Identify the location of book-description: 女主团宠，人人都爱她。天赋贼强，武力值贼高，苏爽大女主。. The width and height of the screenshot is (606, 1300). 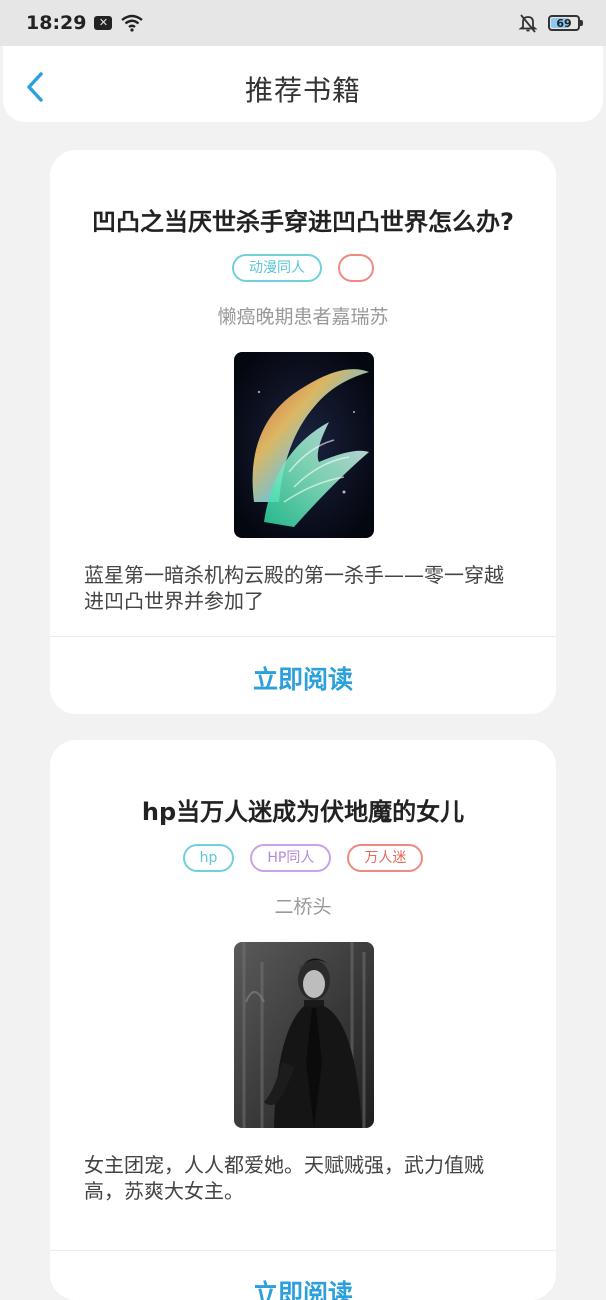
(284, 1178).